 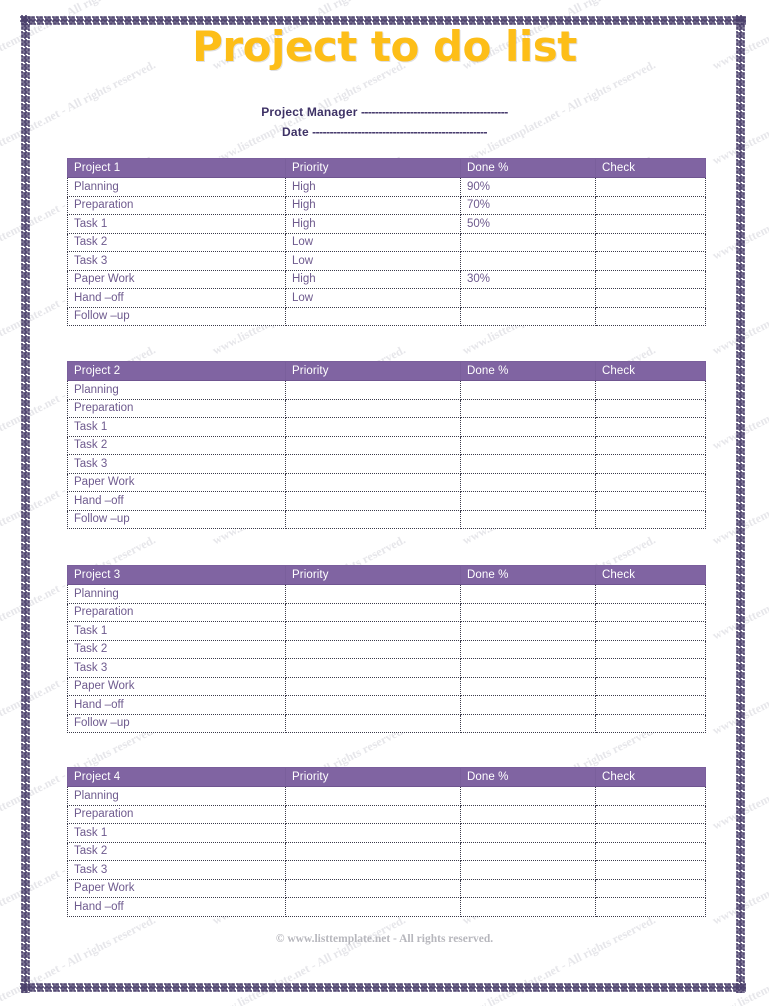 What do you see at coordinates (176, 649) in the screenshot?
I see `cell-task: Task 2` at bounding box center [176, 649].